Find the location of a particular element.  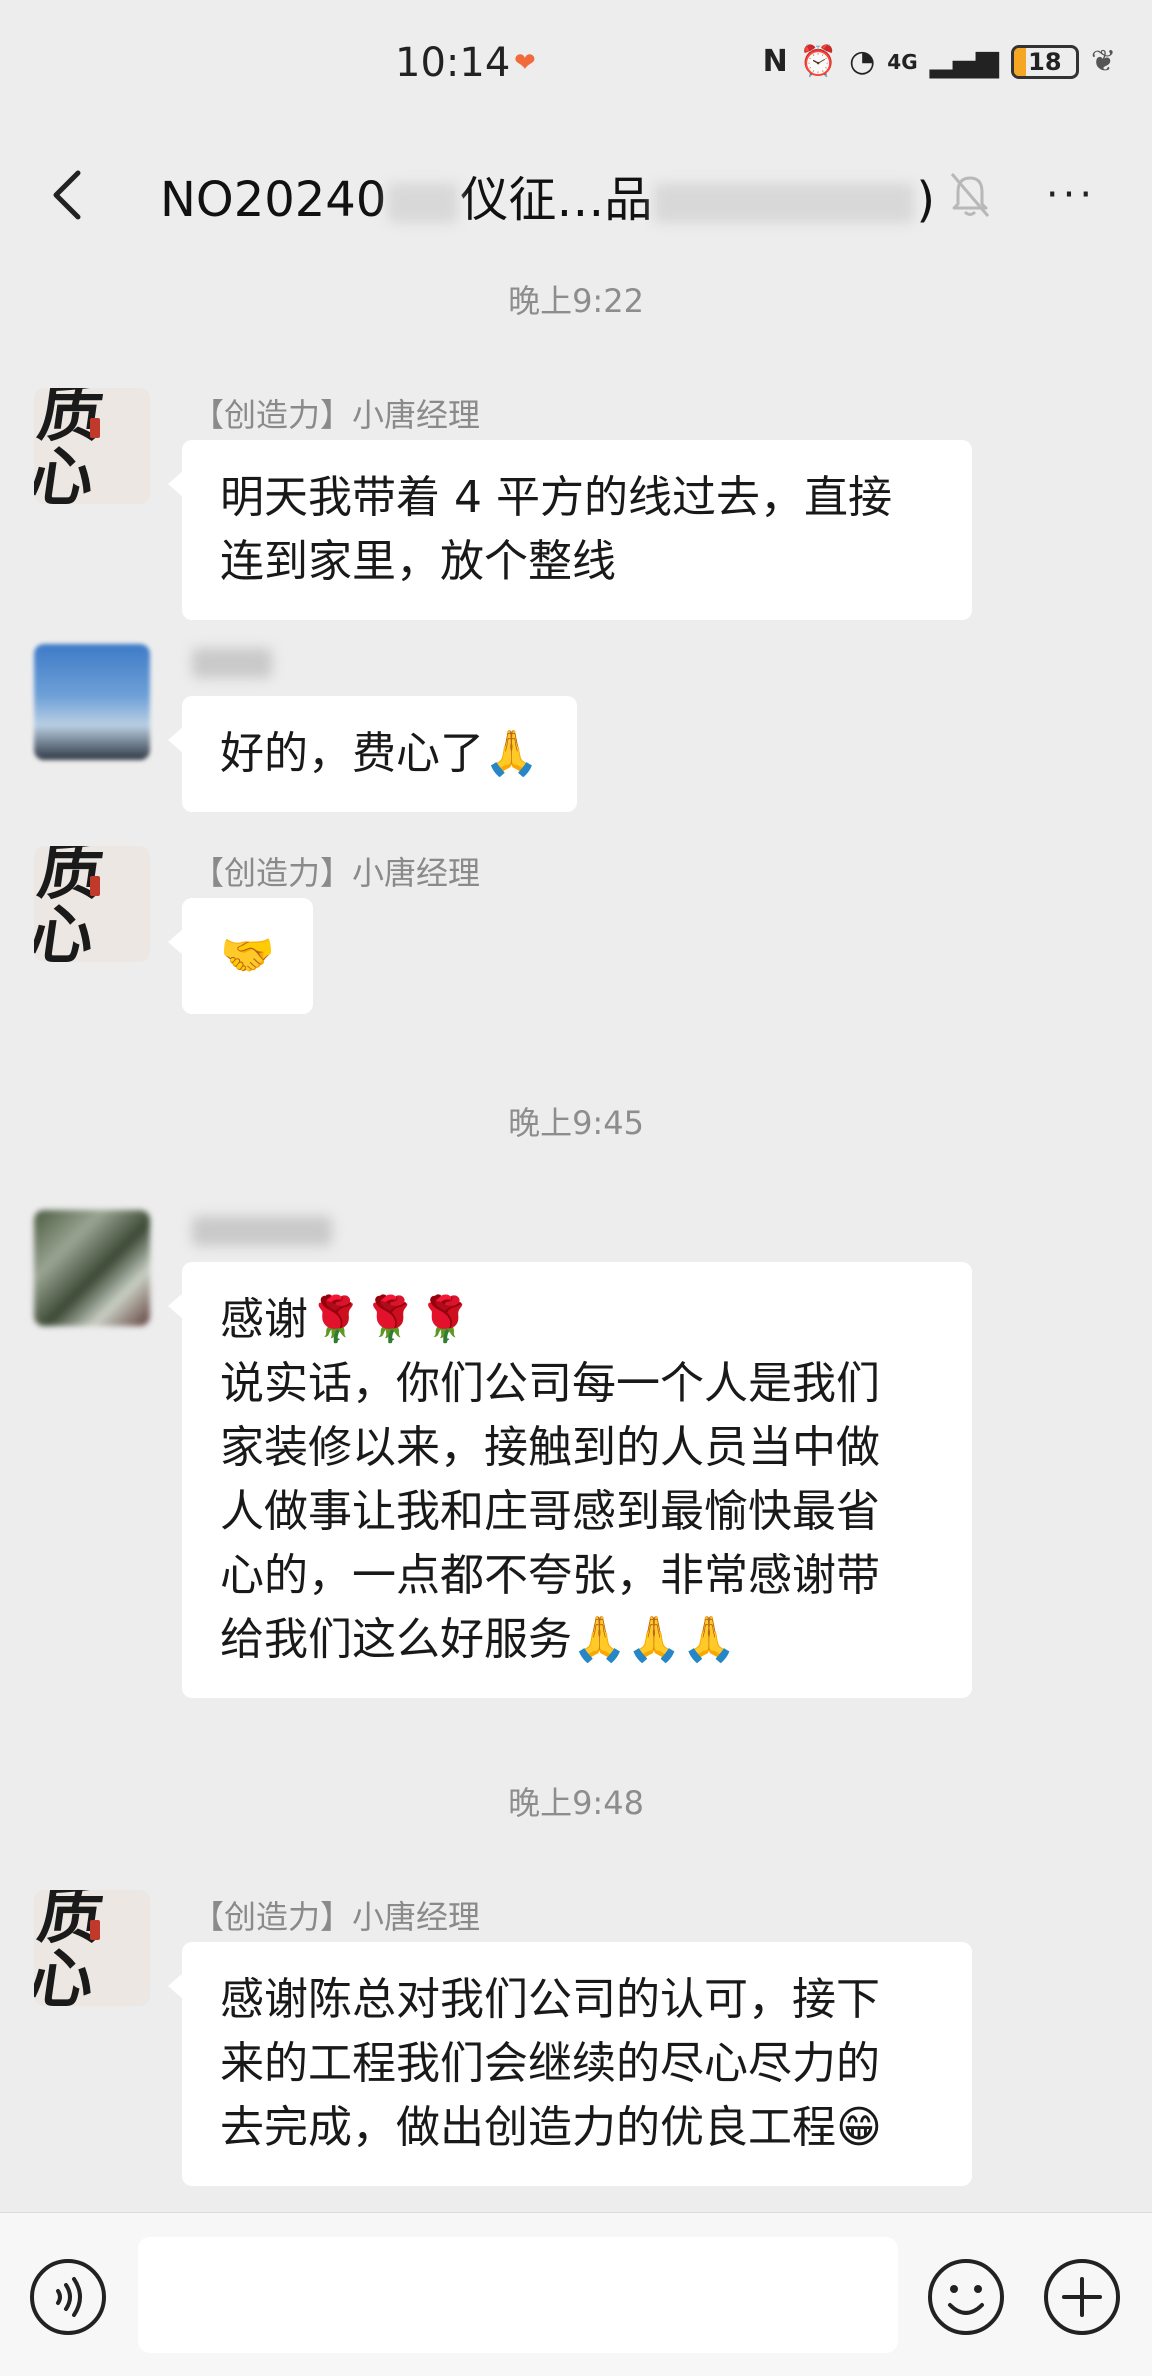

status-icons: N ⏰ ◔ 4G ▂▄▆ 18 ❦ is located at coordinates (939, 61).